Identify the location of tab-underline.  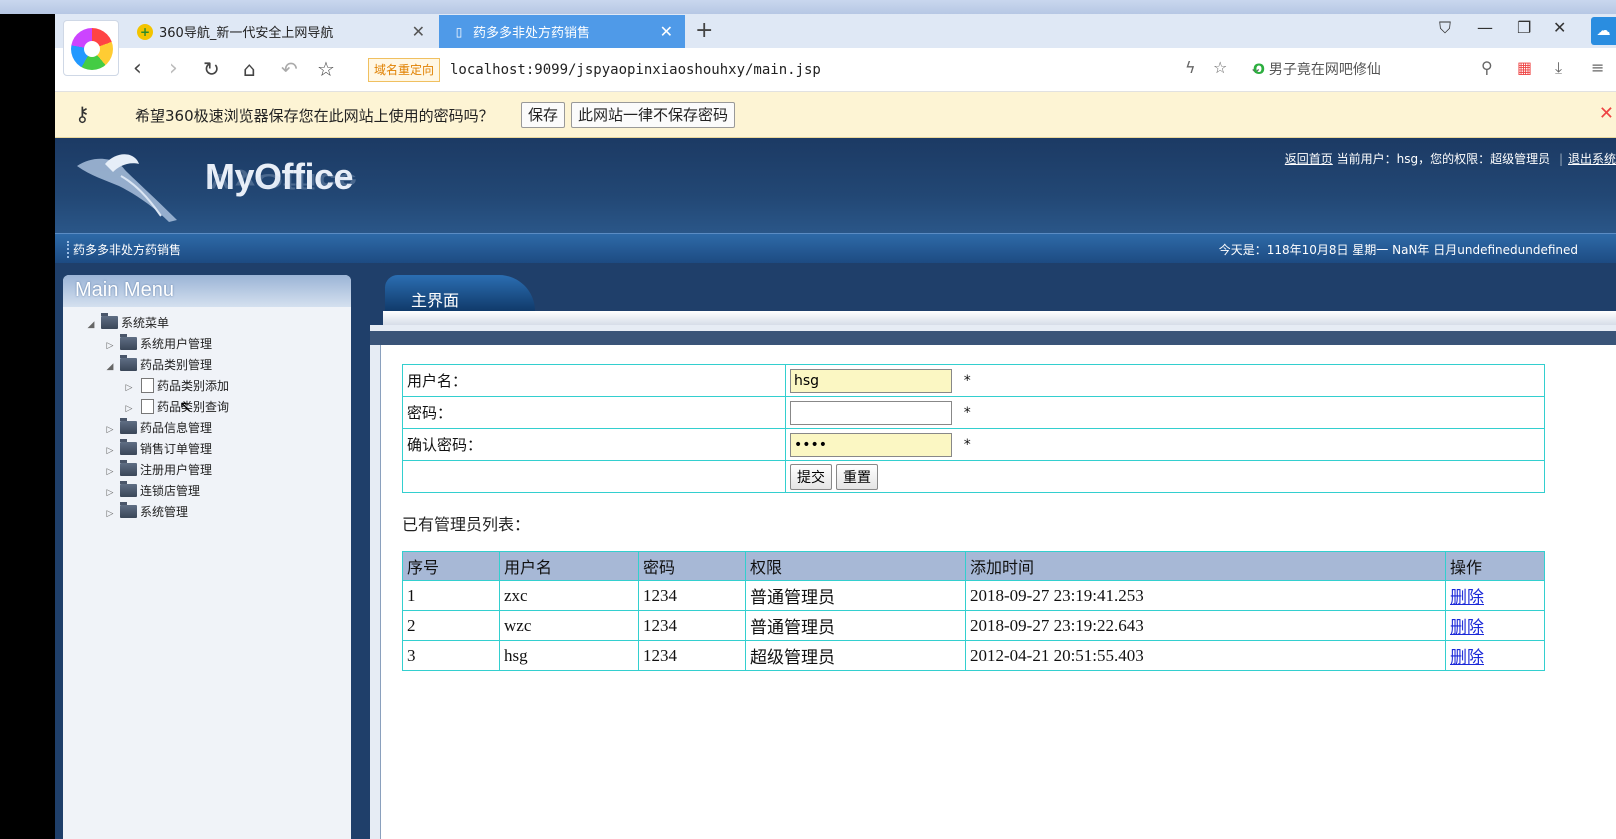
(999, 318).